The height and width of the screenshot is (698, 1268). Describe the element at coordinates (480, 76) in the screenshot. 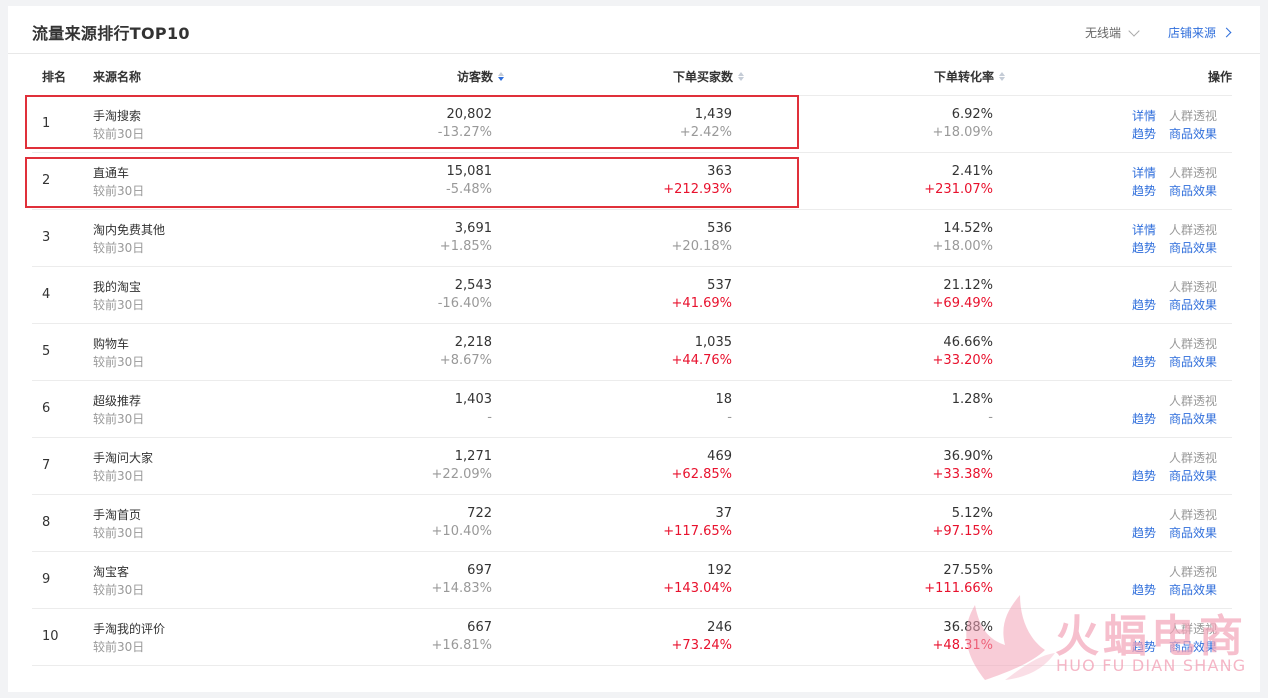

I see `column-header-visitors: 访客数` at that location.